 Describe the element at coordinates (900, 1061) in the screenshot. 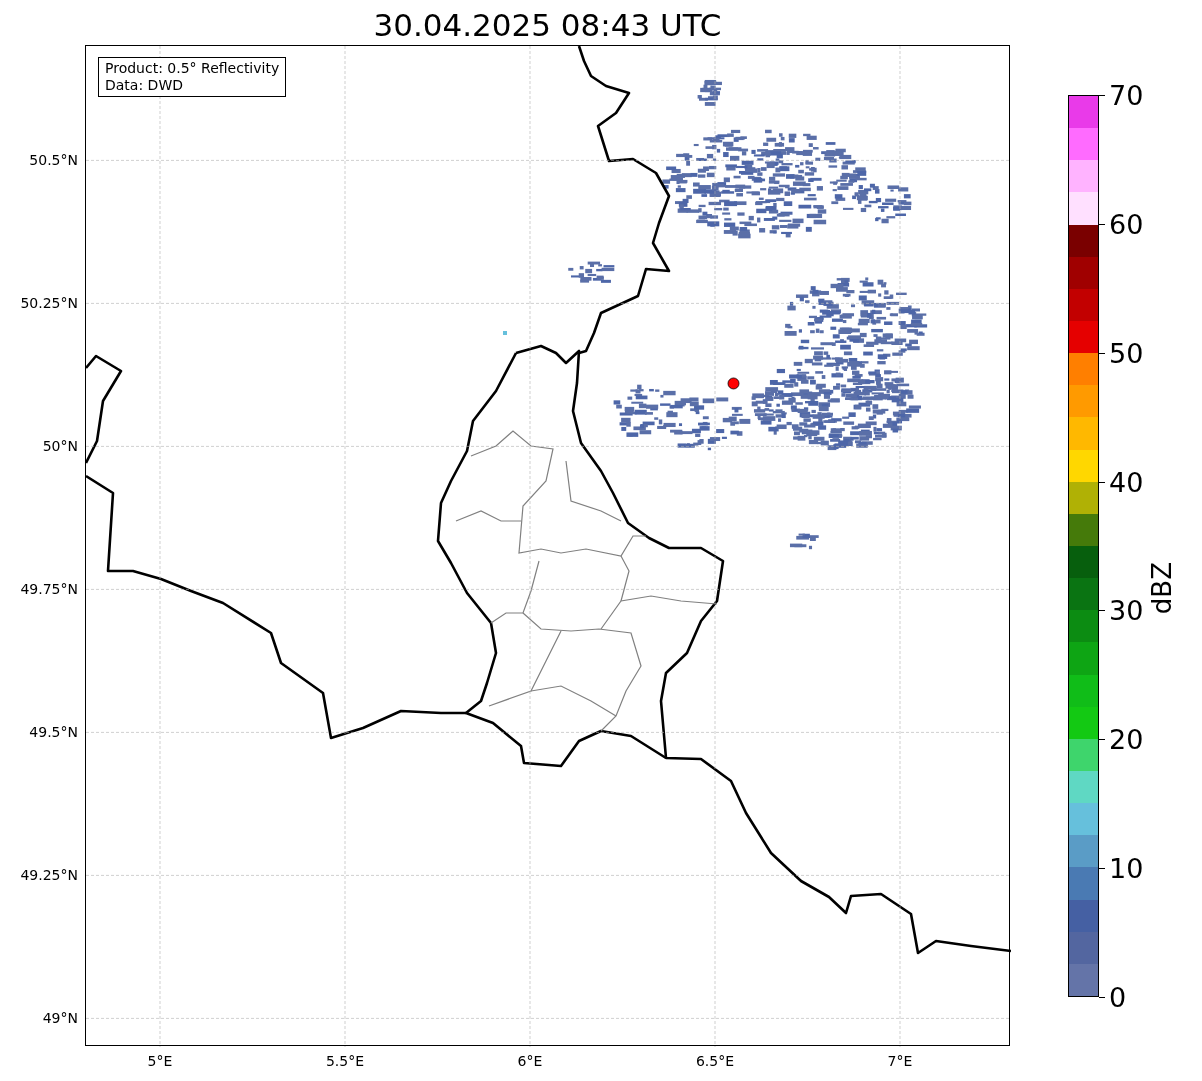

I see `axis-tick-label: 7°E` at that location.